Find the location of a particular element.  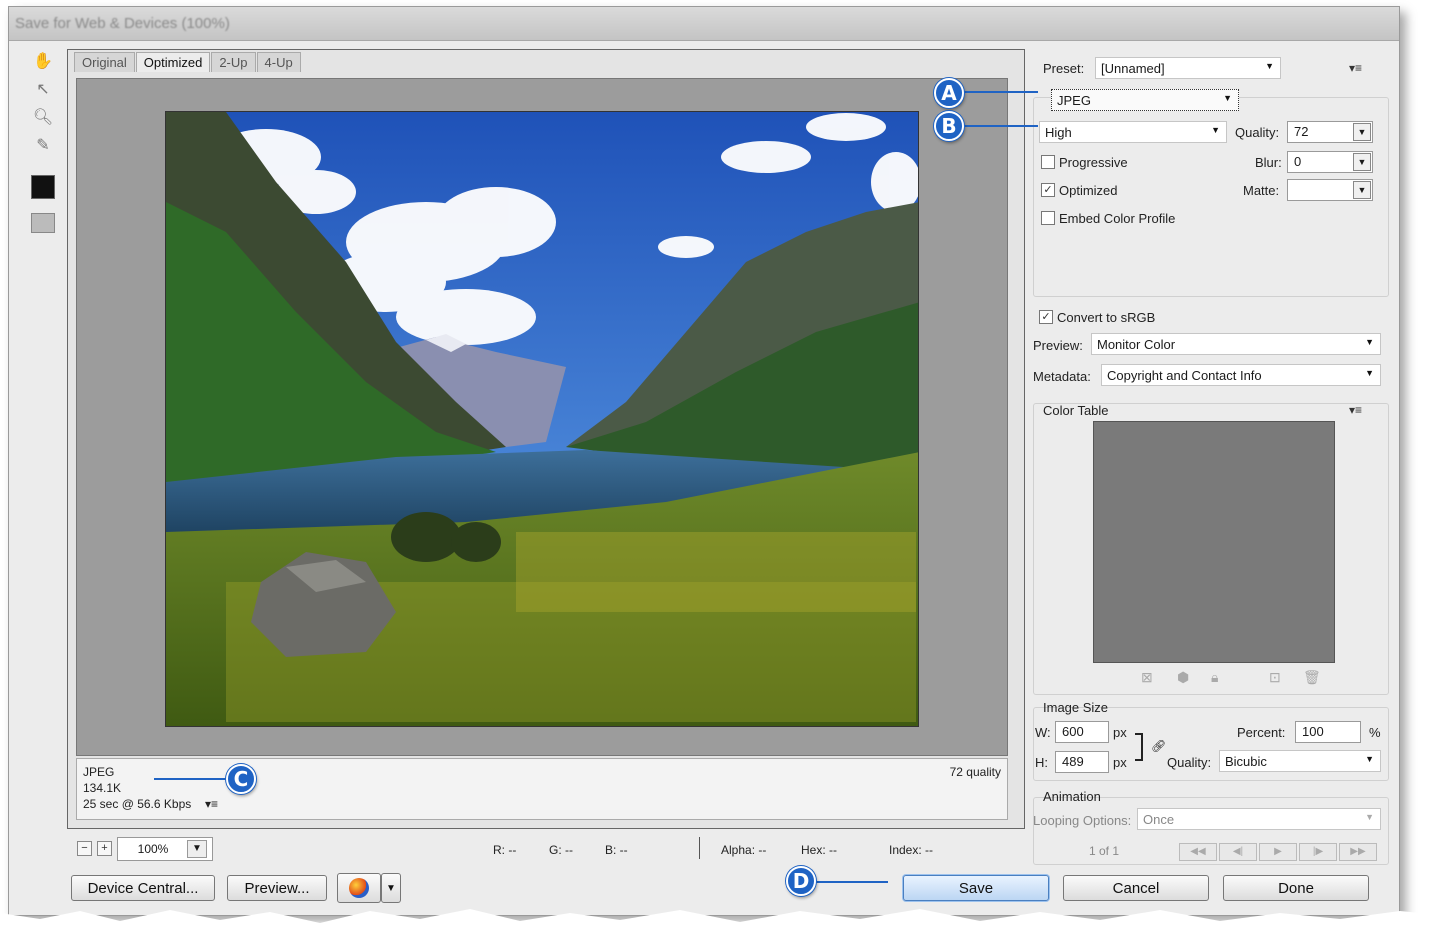

preset-value: [Unnamed] is located at coordinates (1133, 68).